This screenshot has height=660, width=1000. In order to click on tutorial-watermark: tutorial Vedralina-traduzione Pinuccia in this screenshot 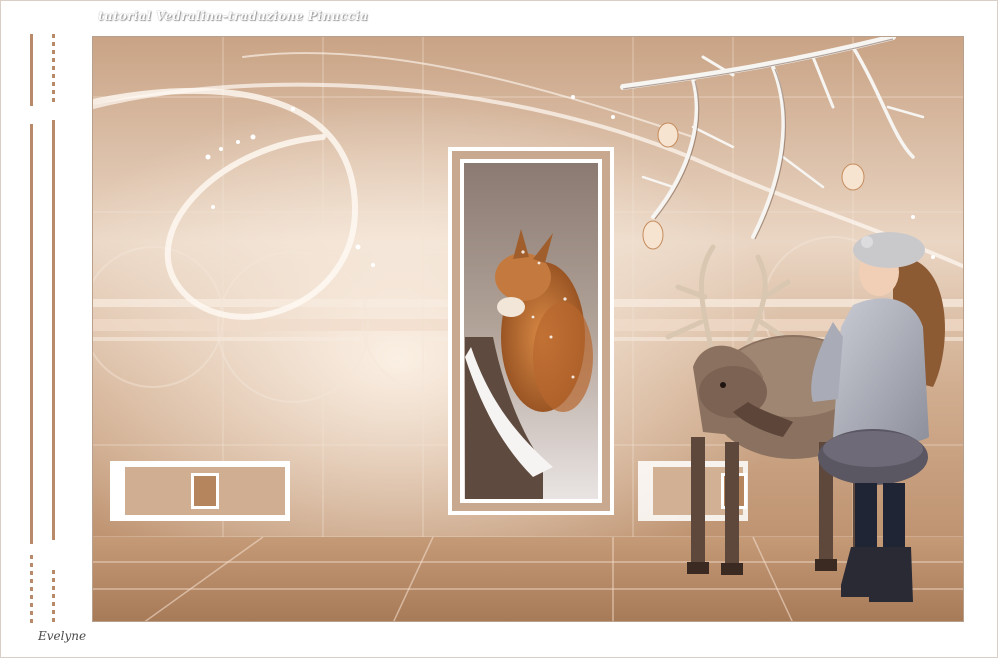, I will do `click(233, 16)`.